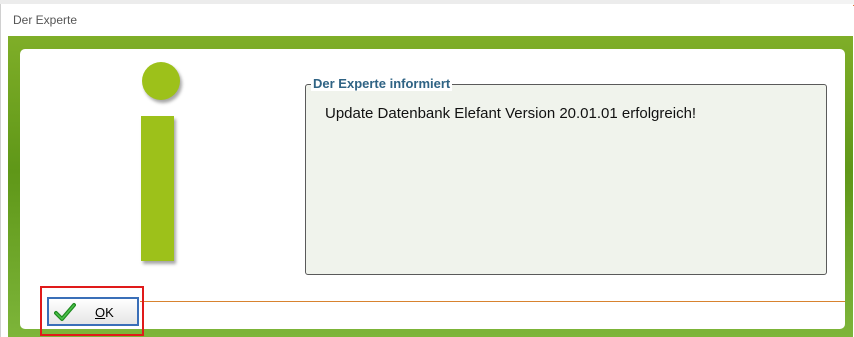  Describe the element at coordinates (382, 83) in the screenshot. I see `groupbox-title: Der Experte informiert` at that location.